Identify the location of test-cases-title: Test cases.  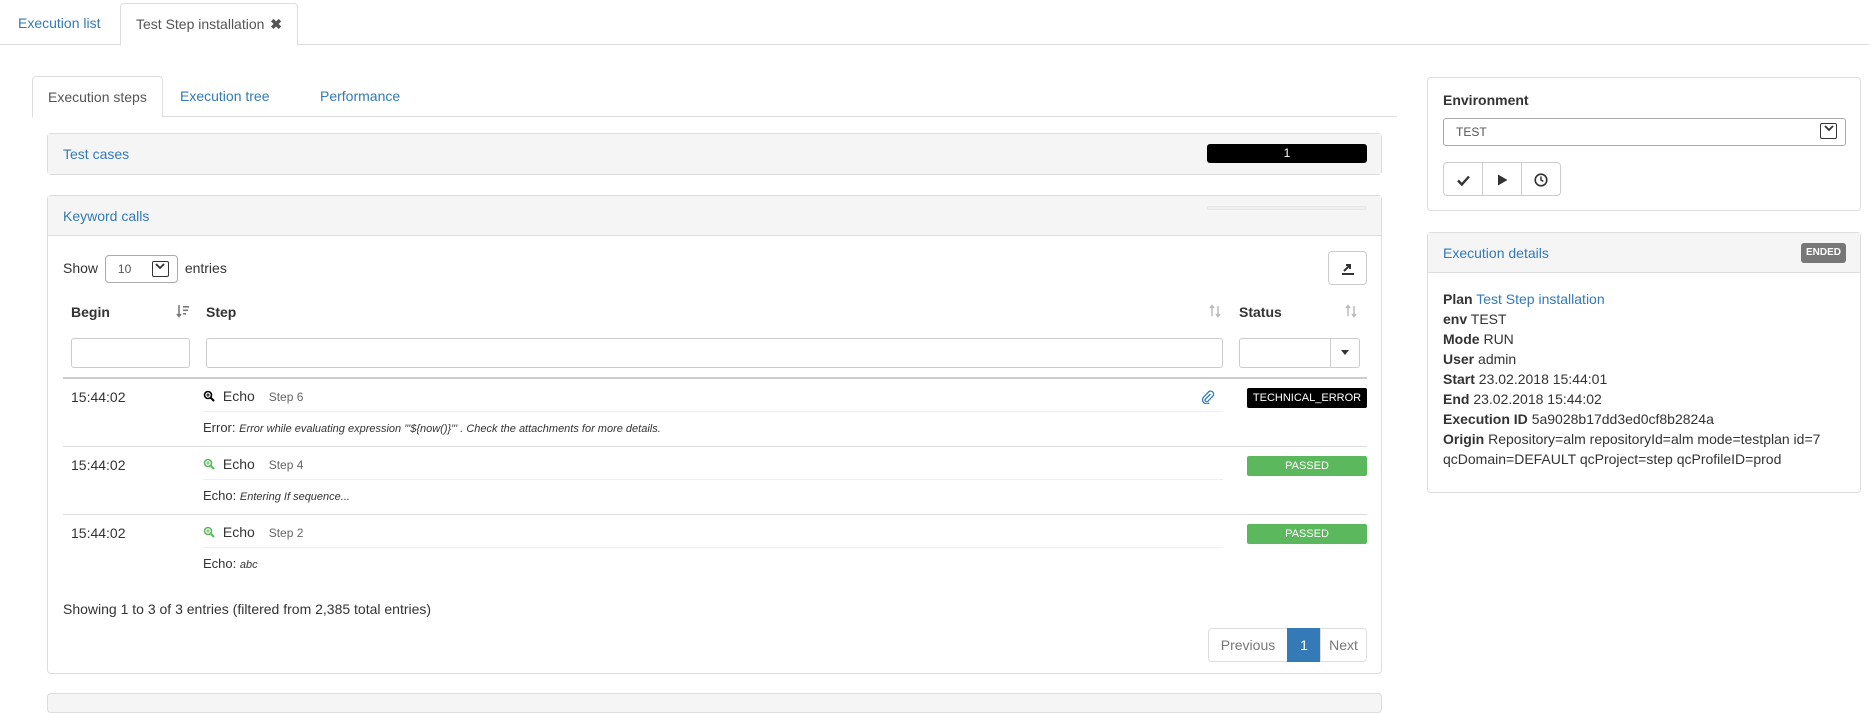
(96, 154).